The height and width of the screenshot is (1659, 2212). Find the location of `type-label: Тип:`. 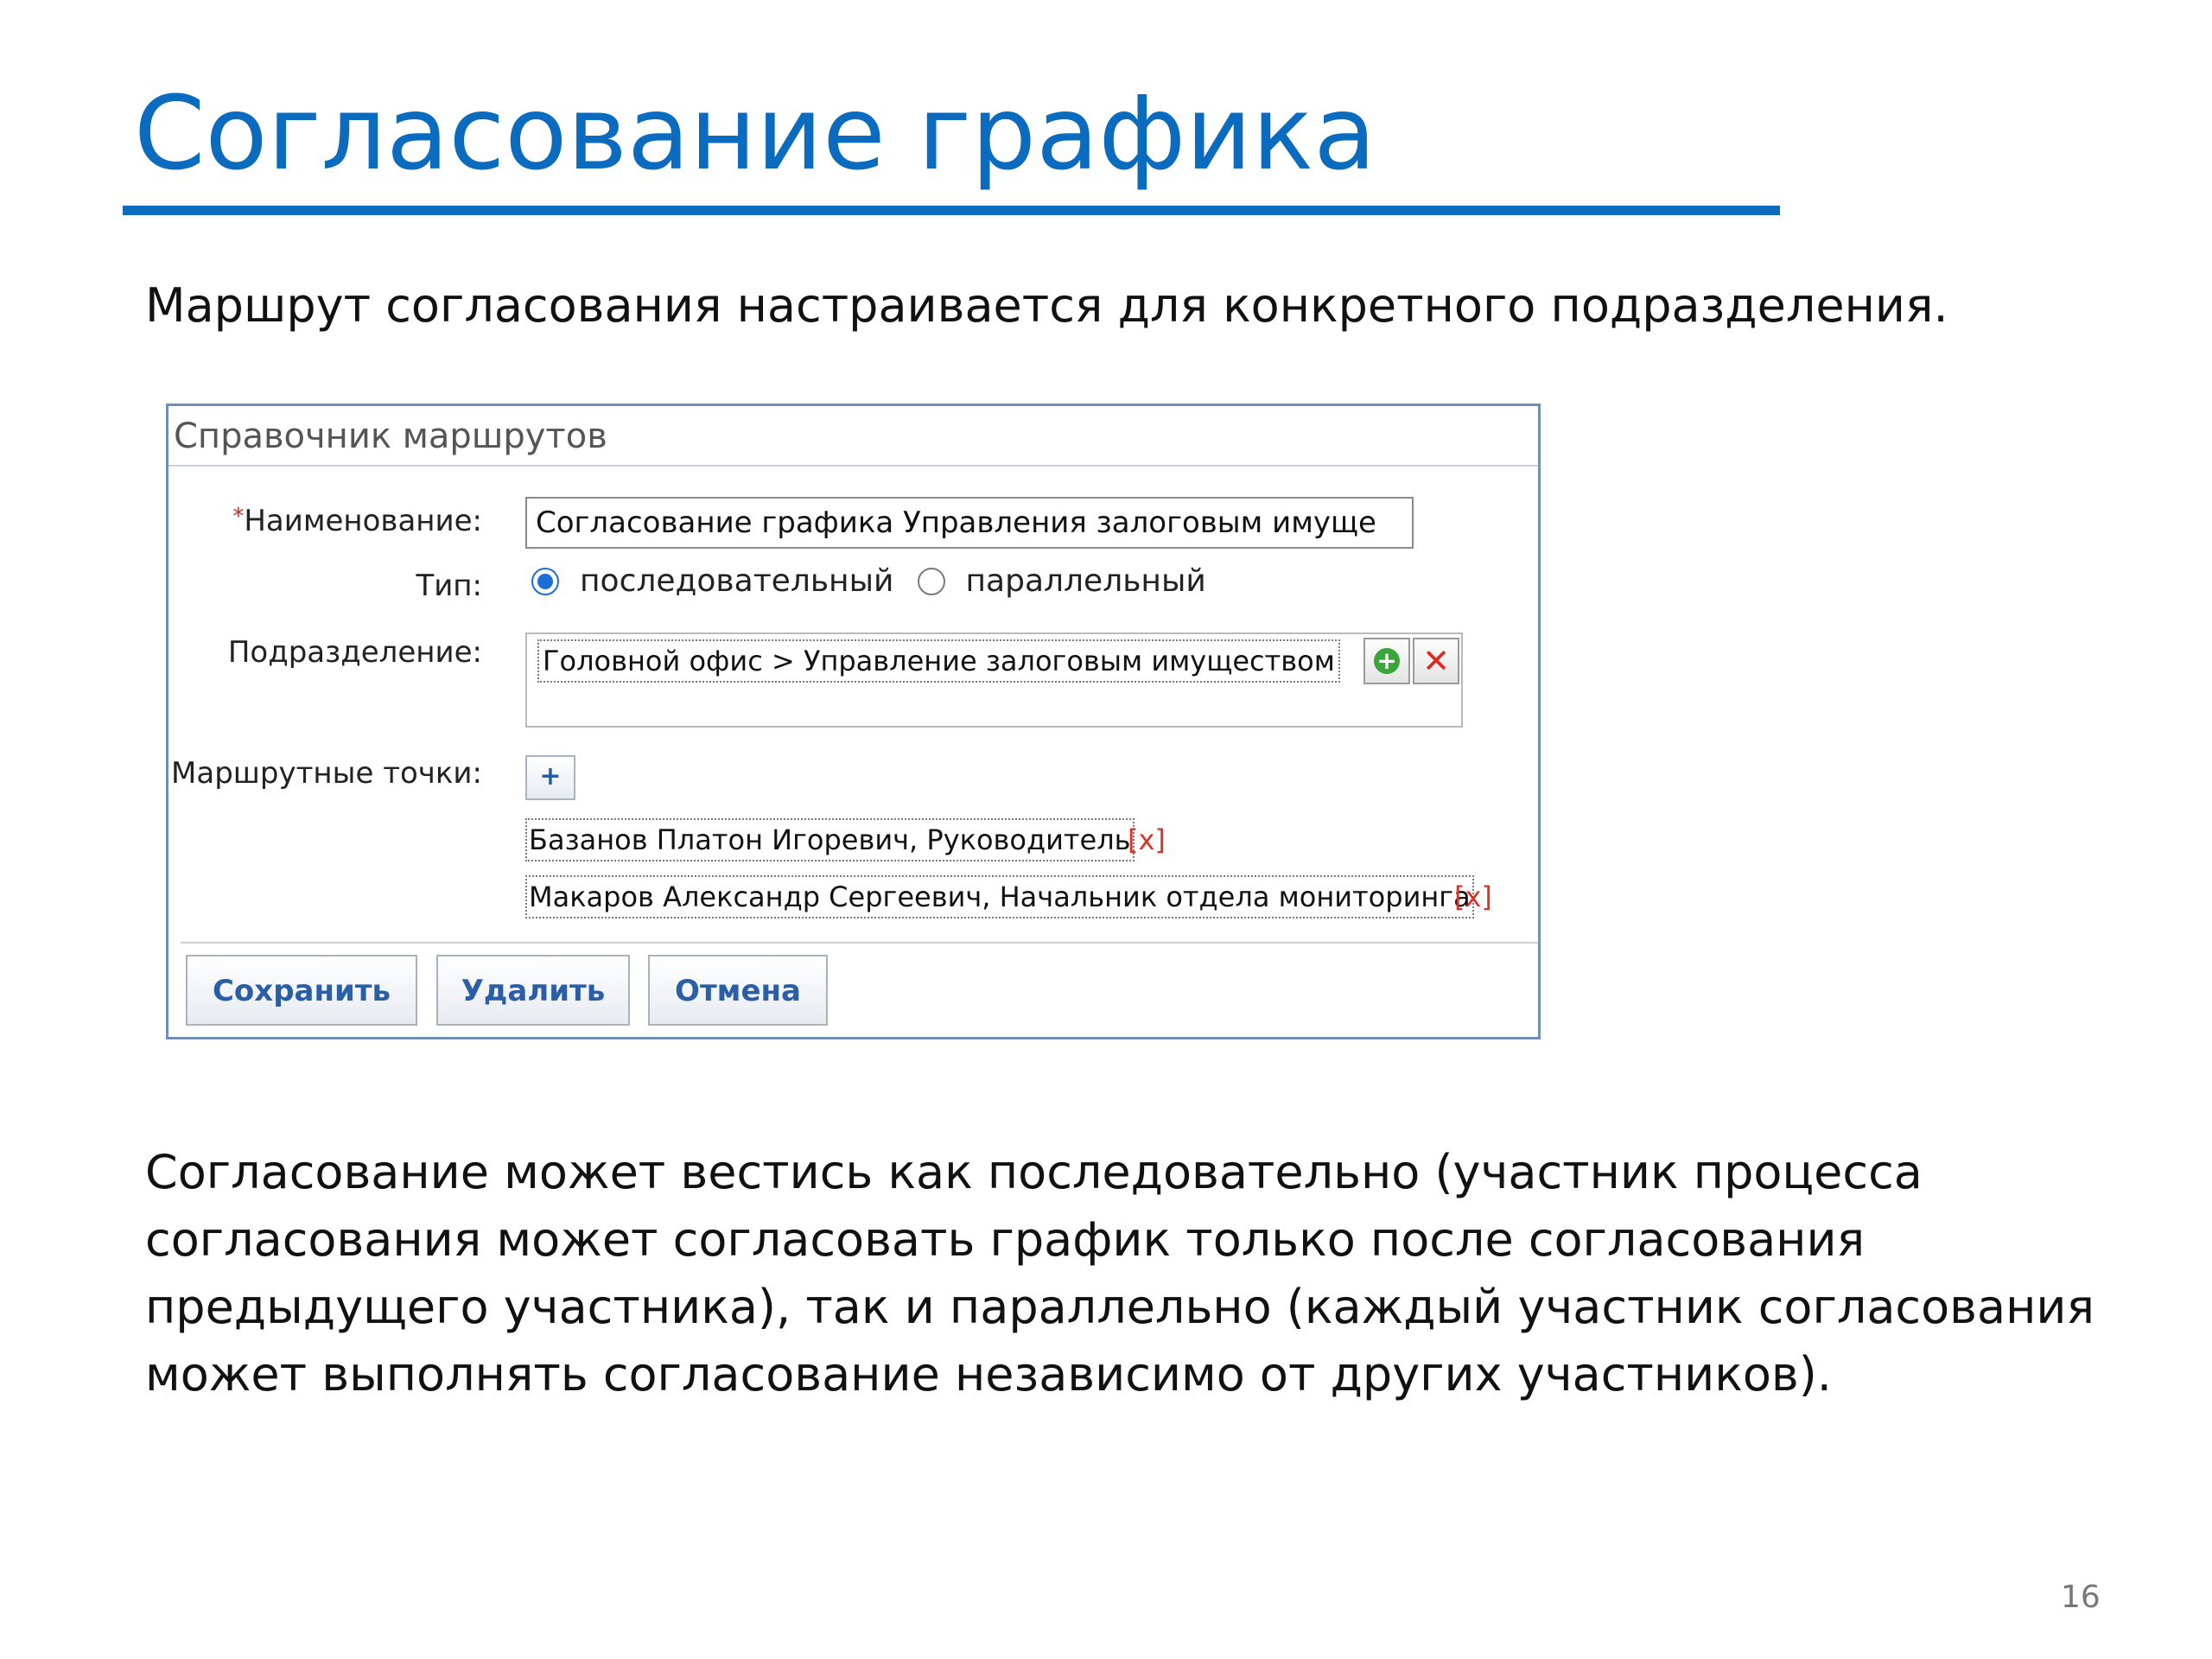

type-label: Тип: is located at coordinates (449, 586).